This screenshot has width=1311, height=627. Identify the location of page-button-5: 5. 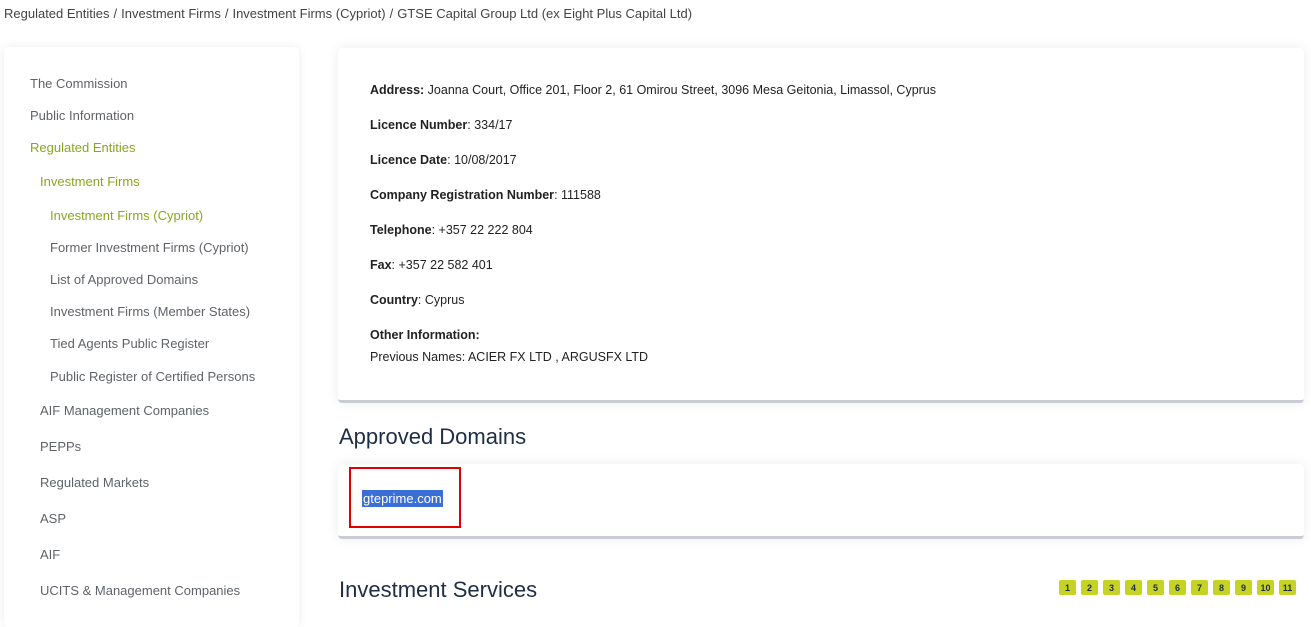
(1155, 587).